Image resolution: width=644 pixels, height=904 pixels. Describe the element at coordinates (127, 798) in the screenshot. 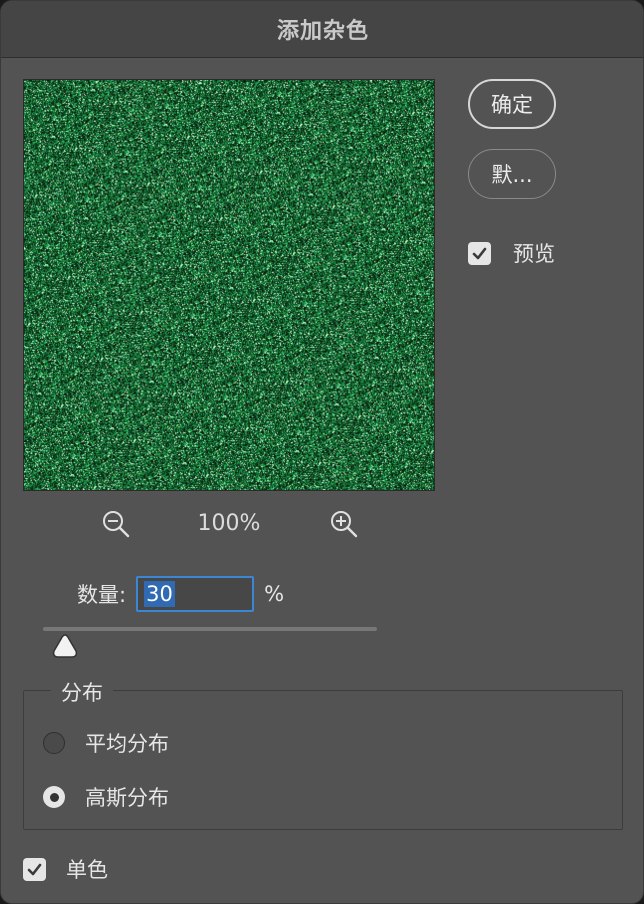

I see `radio-gaussian-label: 高斯分布` at that location.